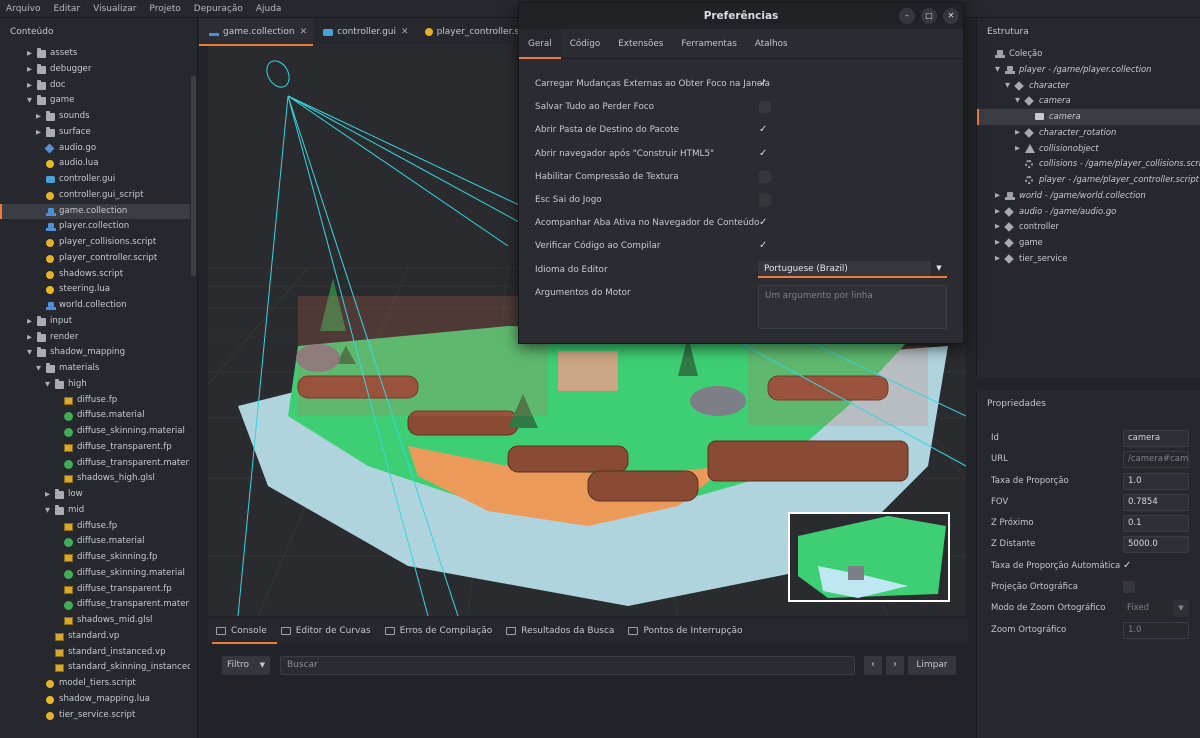  What do you see at coordinates (23, 9) in the screenshot?
I see `menu-item-arquivo: Arquivo` at bounding box center [23, 9].